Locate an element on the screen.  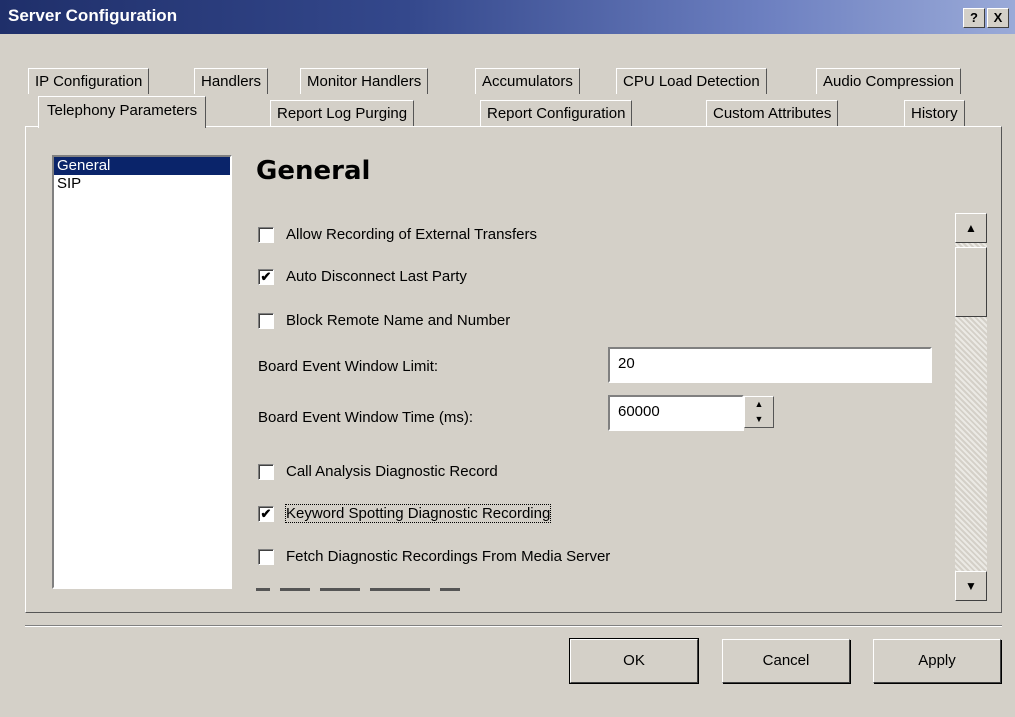
option-label: Block Remote Name and Number is located at coordinates (398, 320).